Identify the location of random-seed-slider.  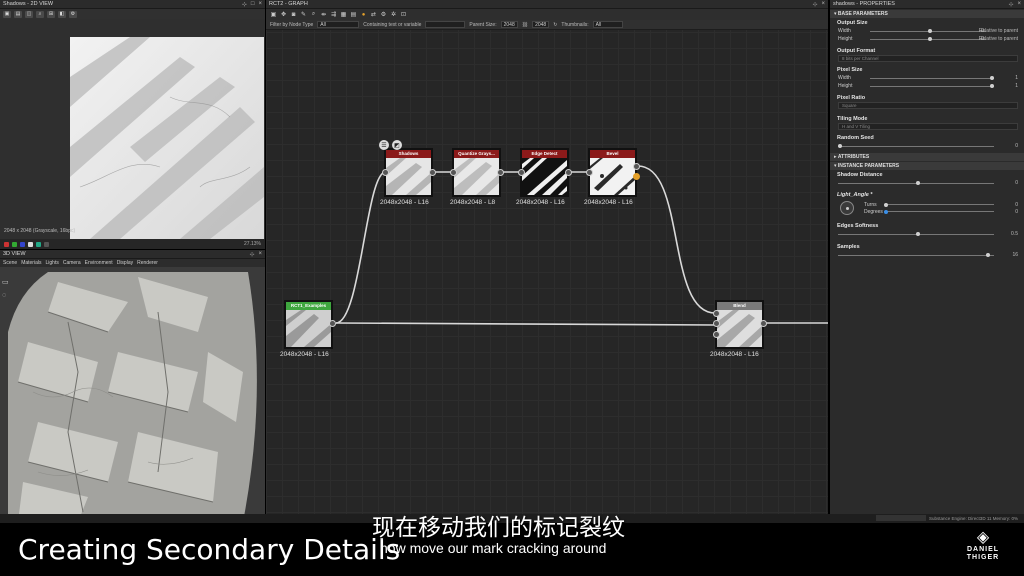
(916, 146).